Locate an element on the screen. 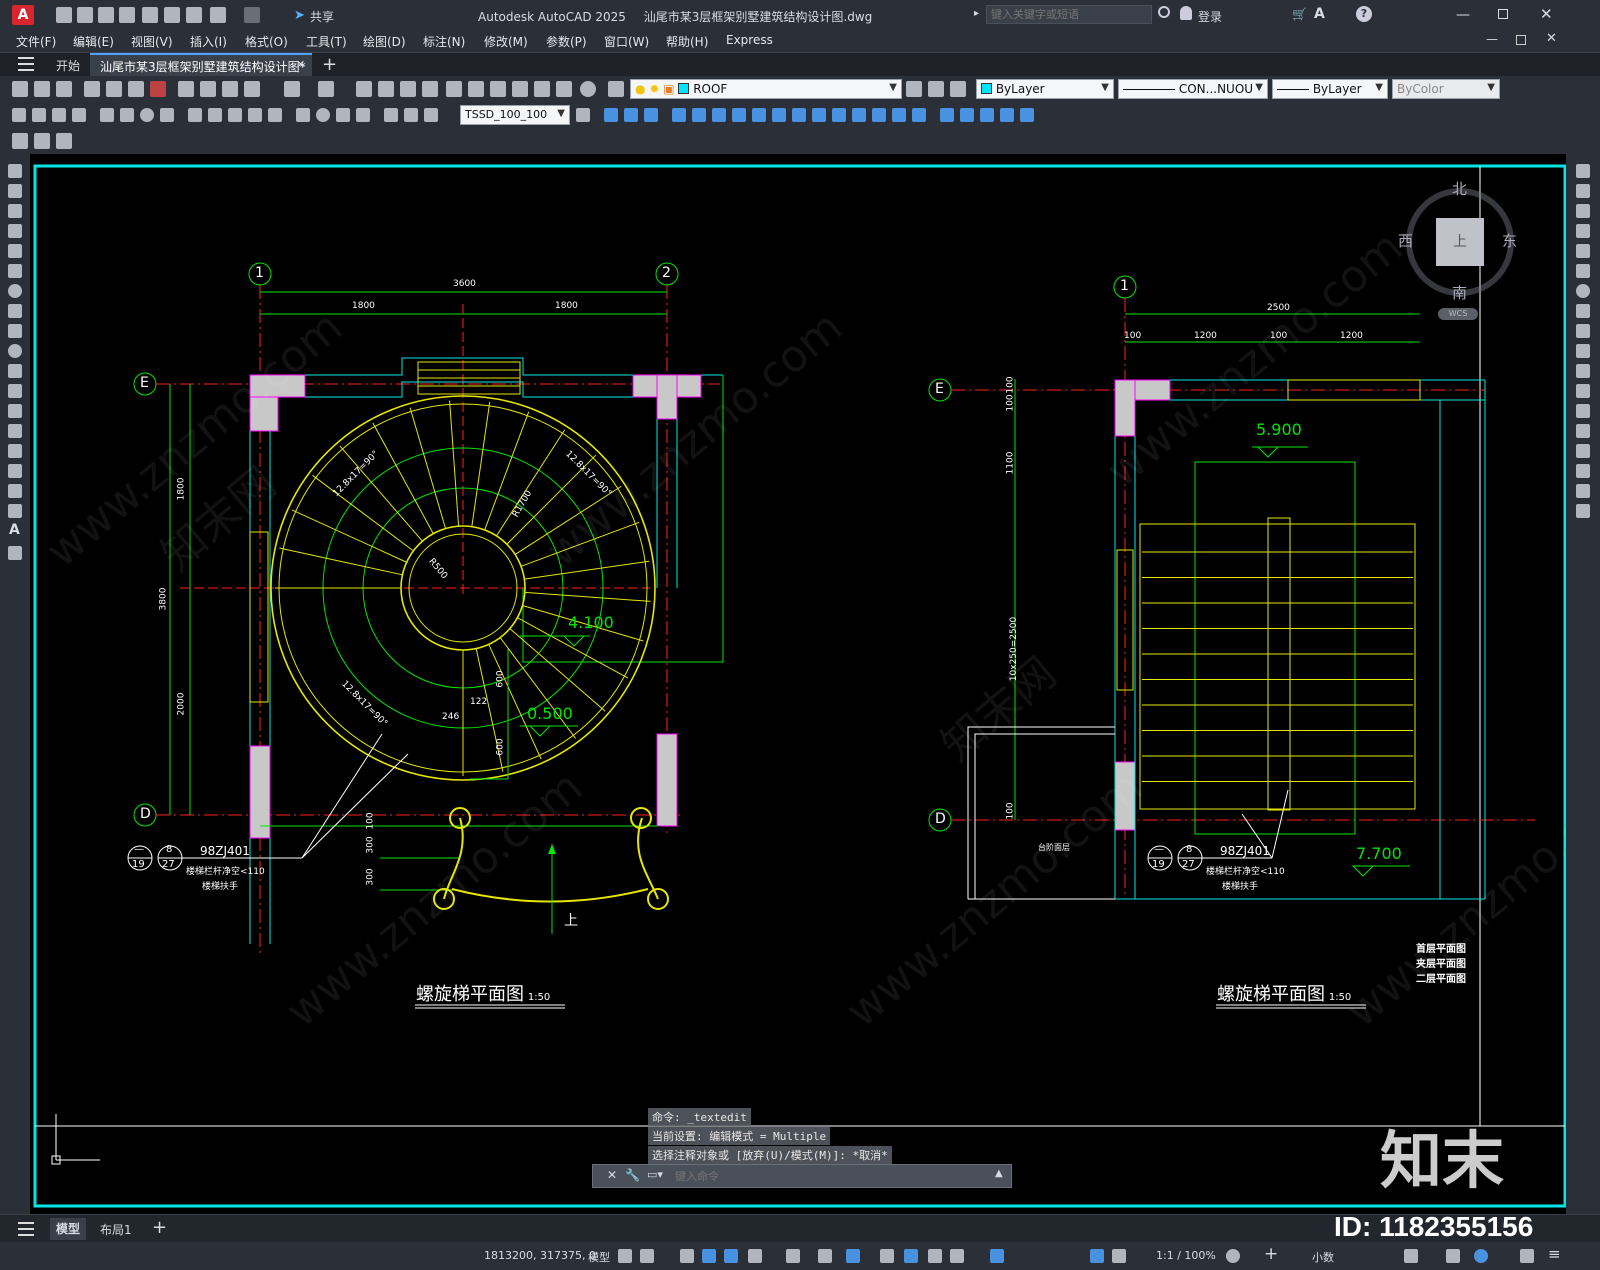 This screenshot has height=1270, width=1600. snap-icon is located at coordinates (647, 1256).